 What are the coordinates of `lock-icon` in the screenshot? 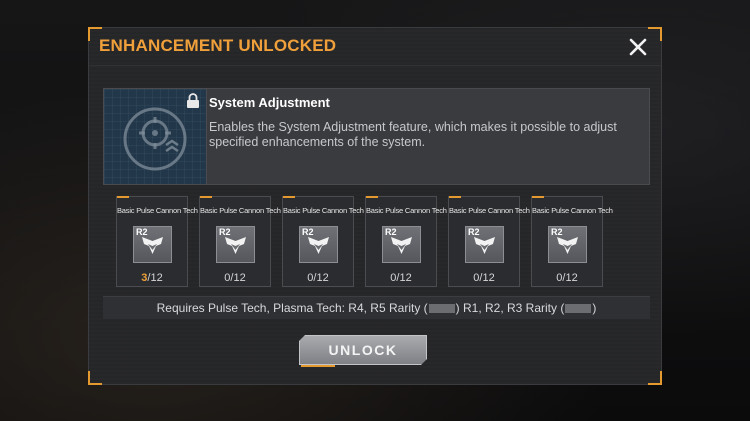 It's located at (193, 100).